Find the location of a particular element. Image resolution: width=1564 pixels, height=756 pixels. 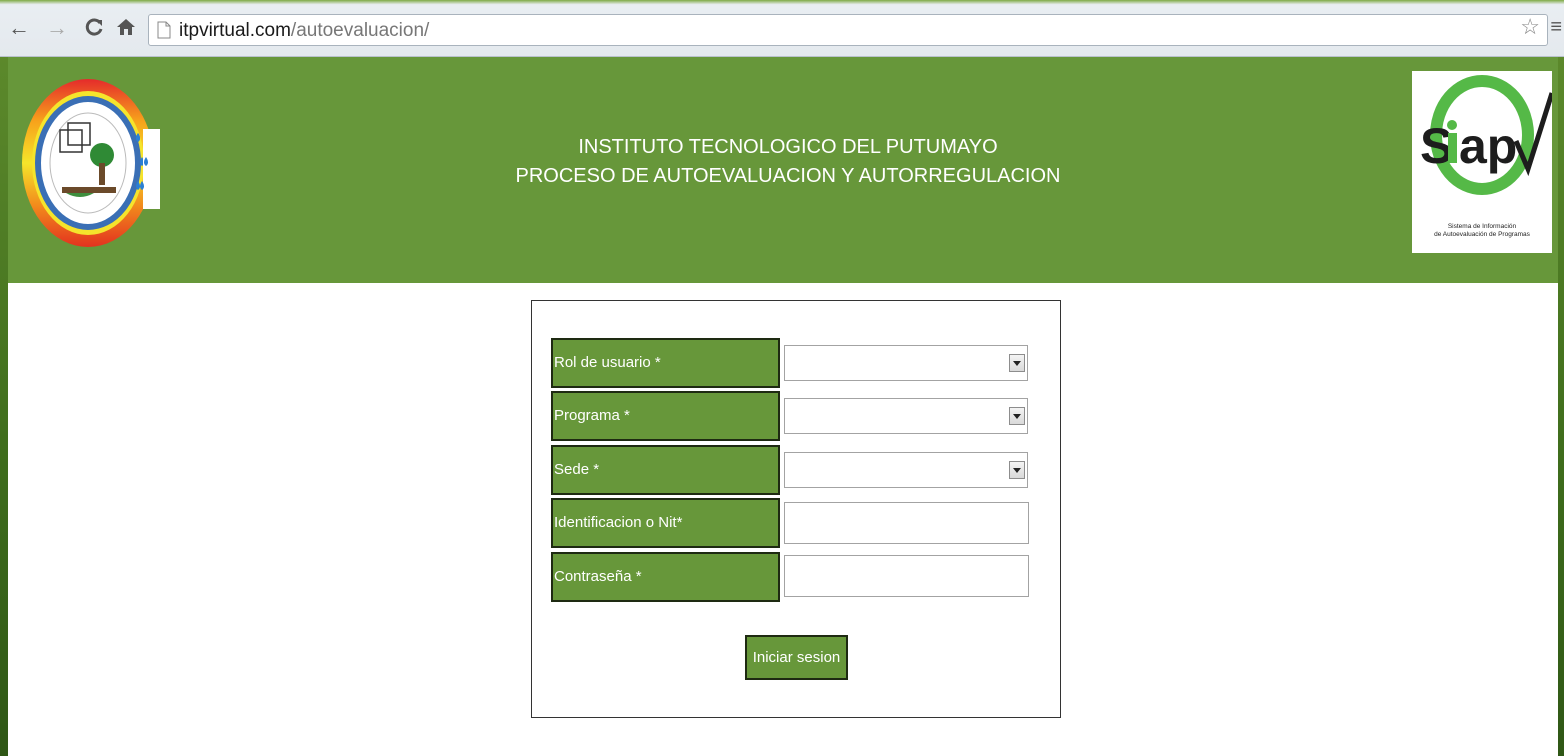

label-sede: Sede * is located at coordinates (665, 470).